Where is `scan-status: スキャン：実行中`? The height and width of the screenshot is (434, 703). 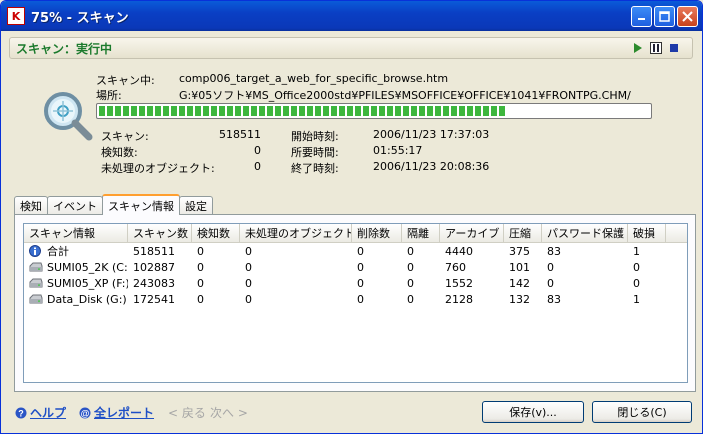
scan-status: スキャン：実行中 is located at coordinates (64, 48).